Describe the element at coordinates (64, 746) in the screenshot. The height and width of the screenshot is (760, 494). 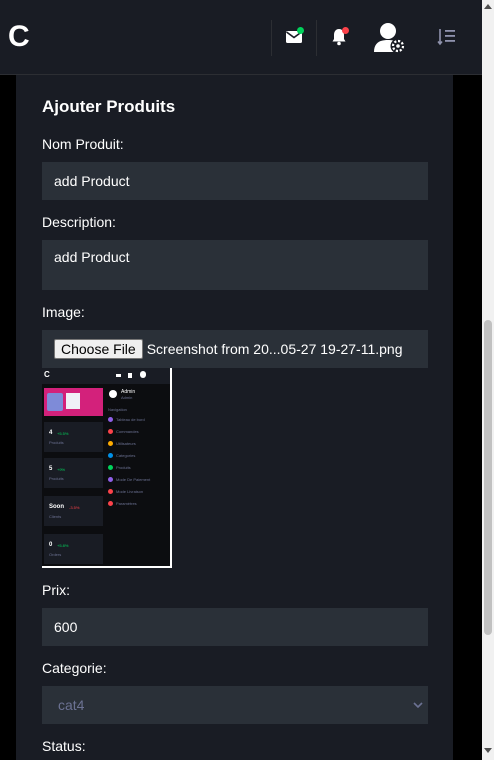
I see `status-label: Status:` at that location.